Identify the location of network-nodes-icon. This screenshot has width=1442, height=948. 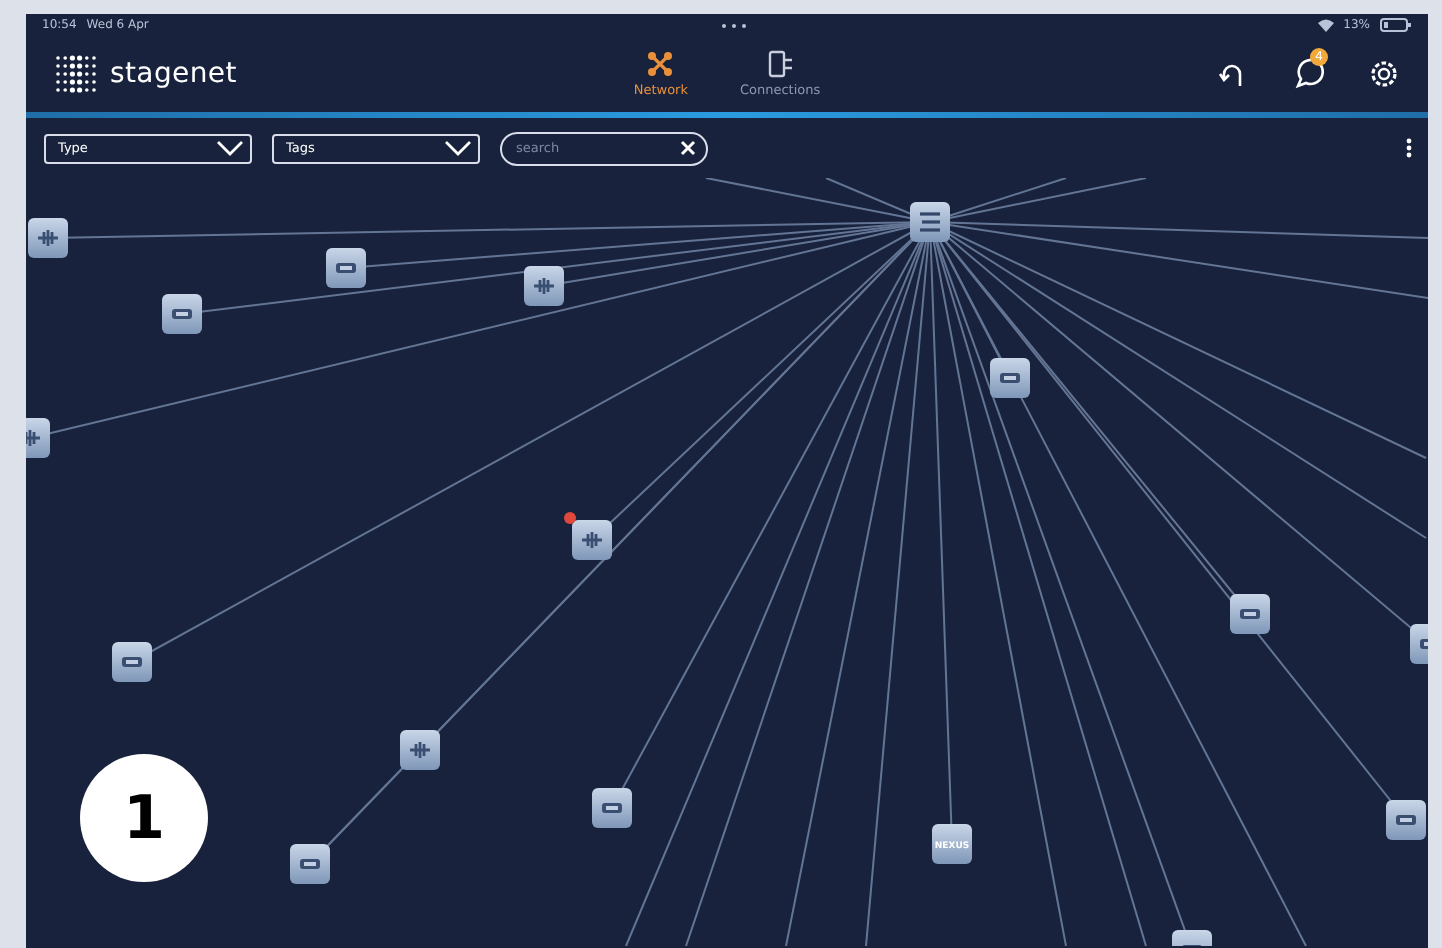
(660, 64).